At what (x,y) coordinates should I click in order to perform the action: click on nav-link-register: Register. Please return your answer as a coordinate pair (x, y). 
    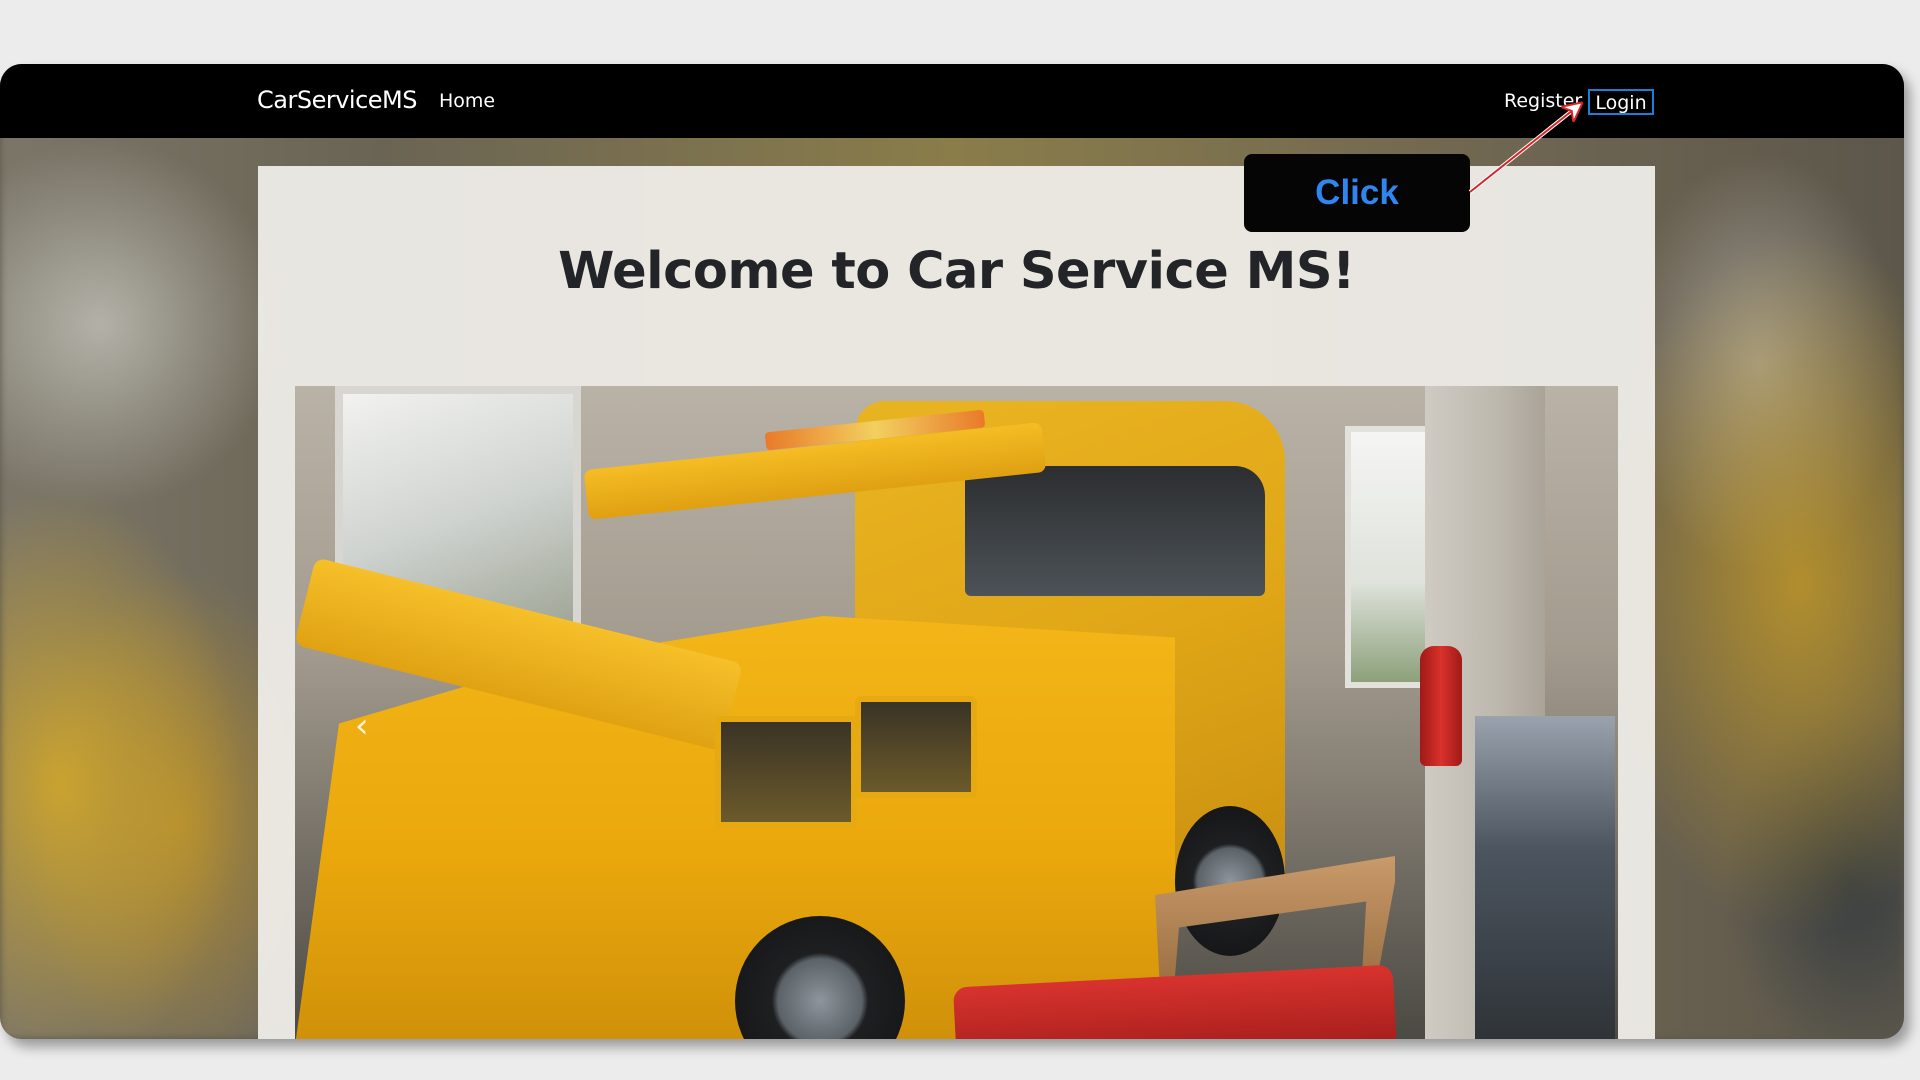
    Looking at the image, I should click on (1543, 101).